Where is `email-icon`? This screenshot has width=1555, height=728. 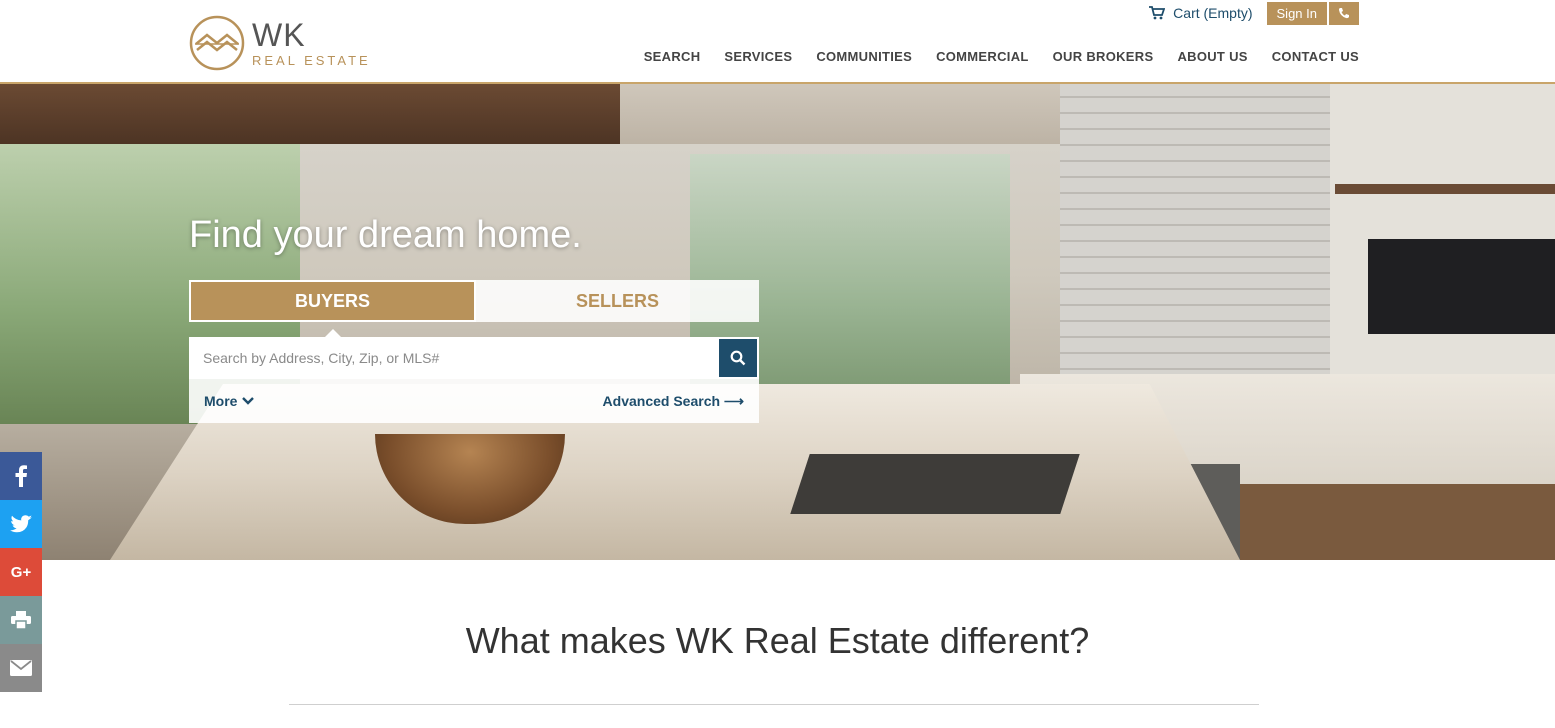 email-icon is located at coordinates (21, 668).